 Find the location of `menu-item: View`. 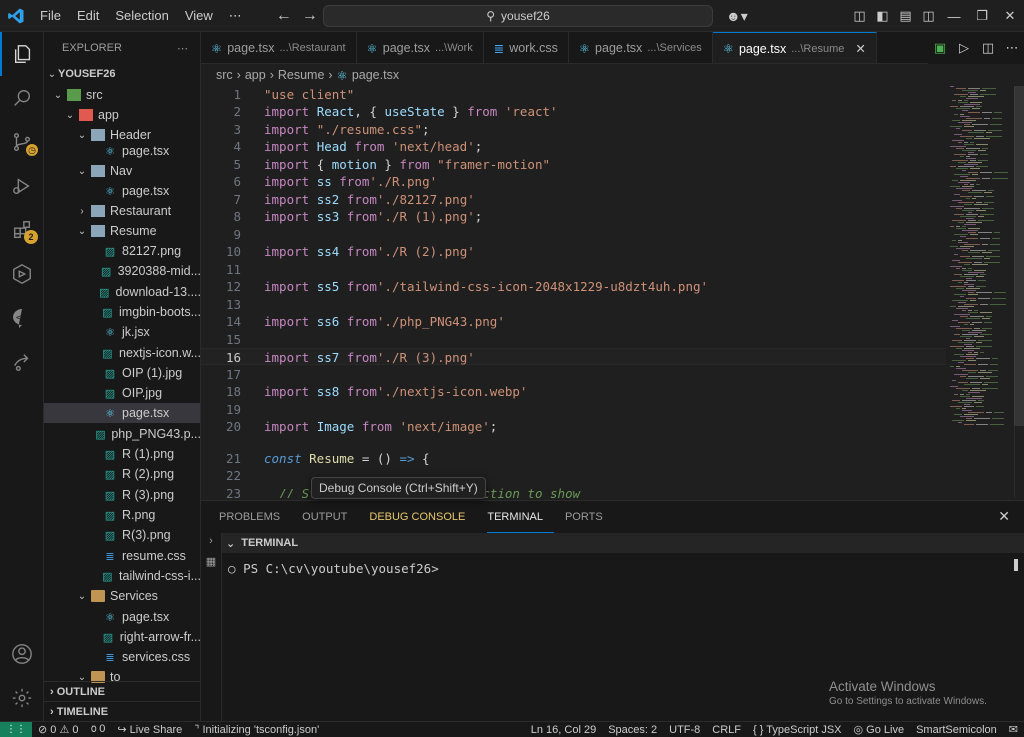

menu-item: View is located at coordinates (199, 16).